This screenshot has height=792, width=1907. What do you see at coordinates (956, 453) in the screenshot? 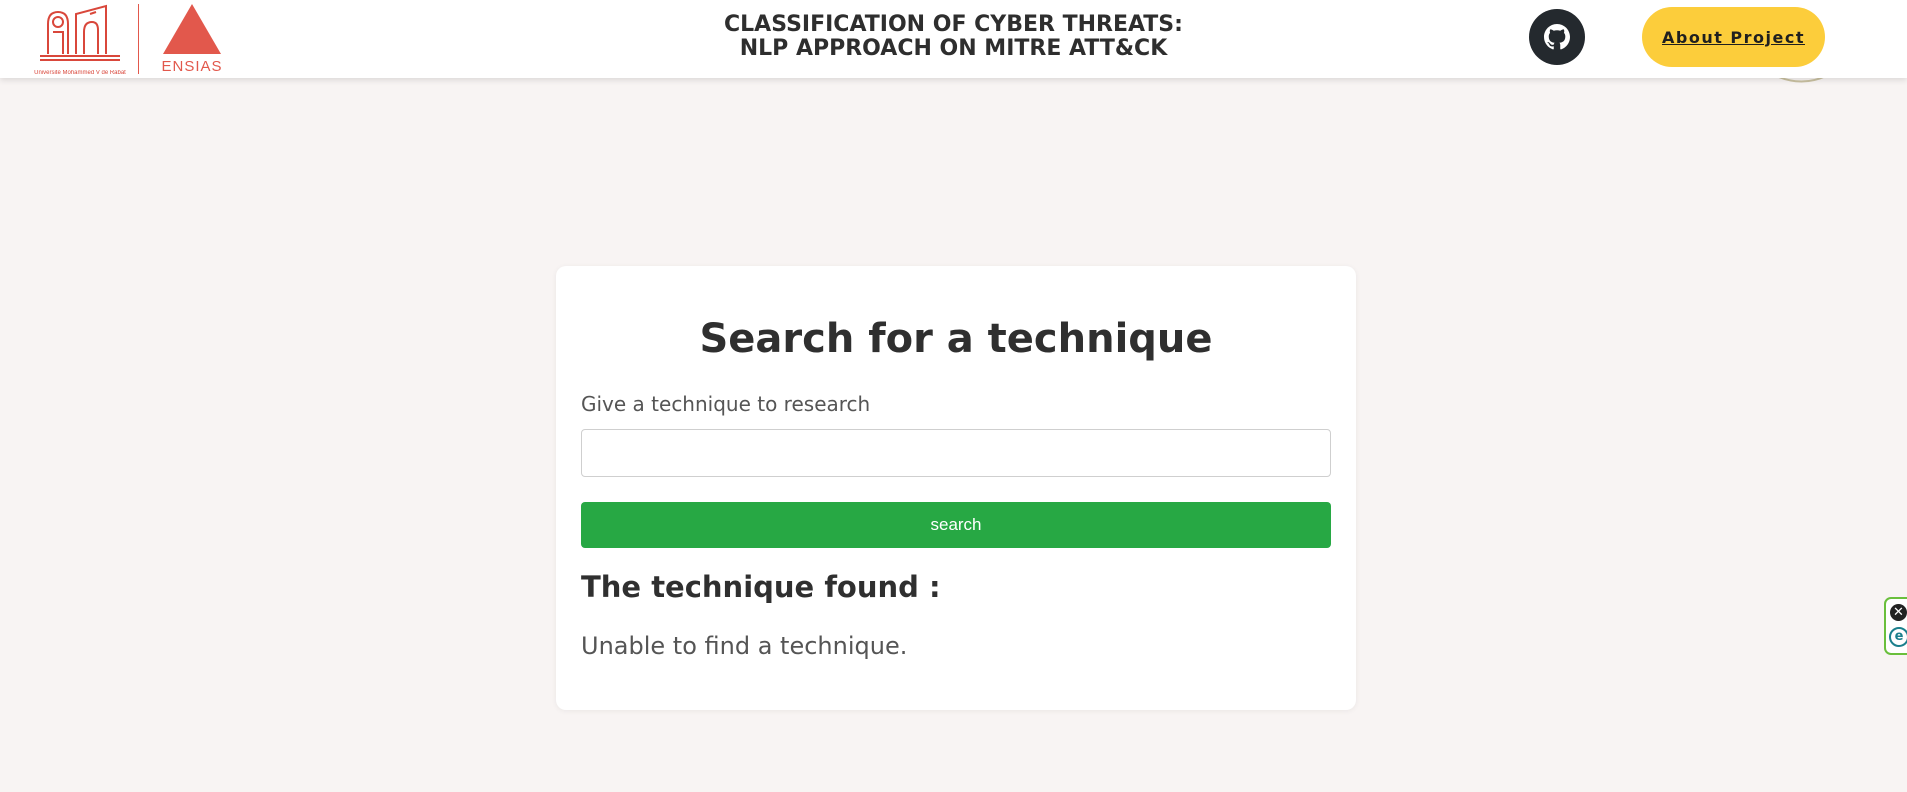
I see `technique-search-input` at bounding box center [956, 453].